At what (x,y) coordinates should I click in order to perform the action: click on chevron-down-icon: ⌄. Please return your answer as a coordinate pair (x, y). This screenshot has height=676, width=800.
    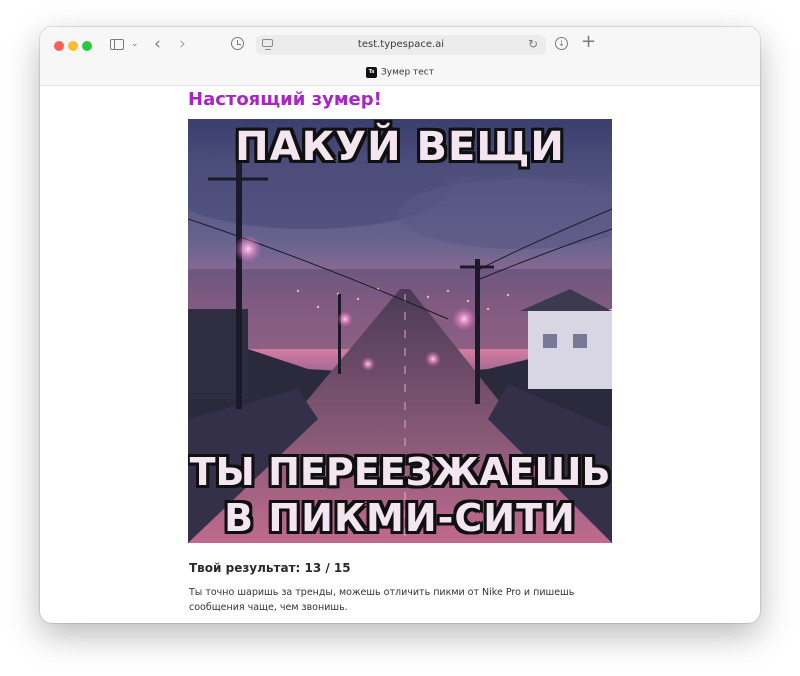
    Looking at the image, I should click on (135, 44).